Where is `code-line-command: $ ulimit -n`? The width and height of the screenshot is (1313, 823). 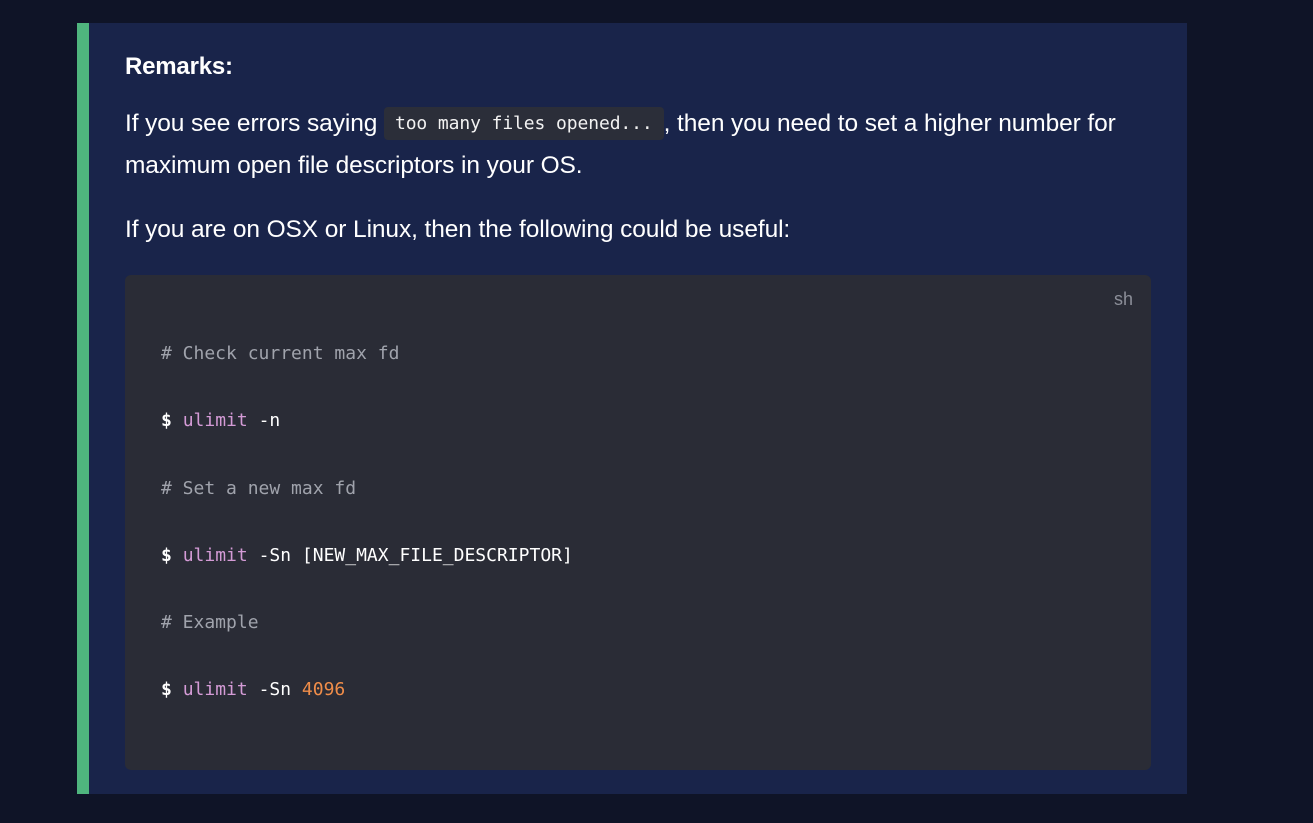
code-line-command: $ ulimit -n is located at coordinates (220, 420).